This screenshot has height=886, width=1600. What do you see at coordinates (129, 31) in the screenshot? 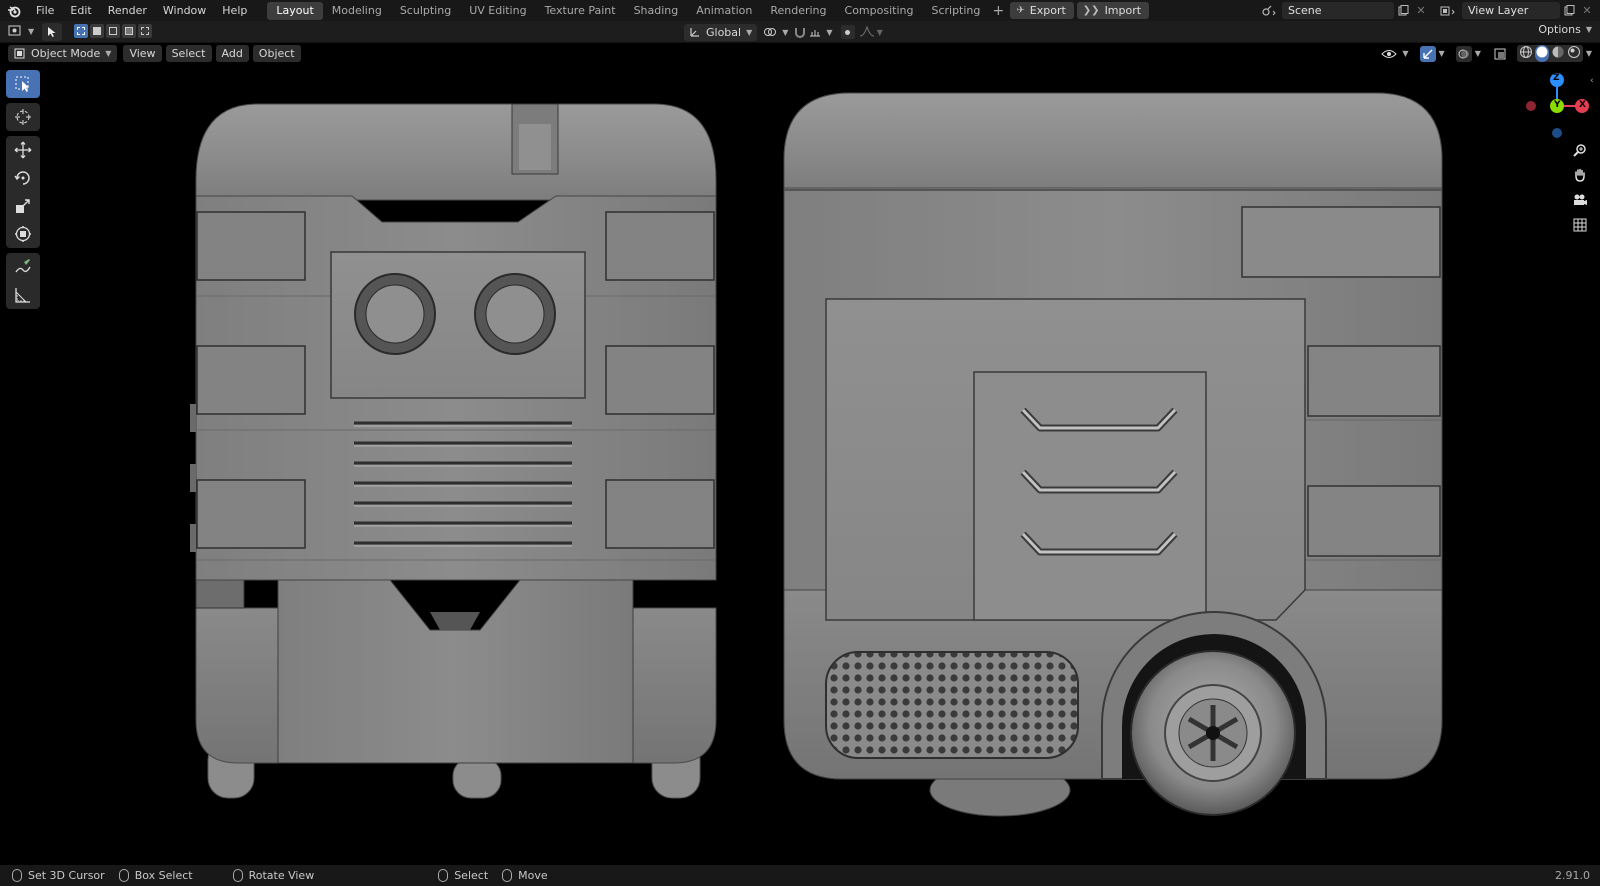
I see `select-invert-icon` at bounding box center [129, 31].